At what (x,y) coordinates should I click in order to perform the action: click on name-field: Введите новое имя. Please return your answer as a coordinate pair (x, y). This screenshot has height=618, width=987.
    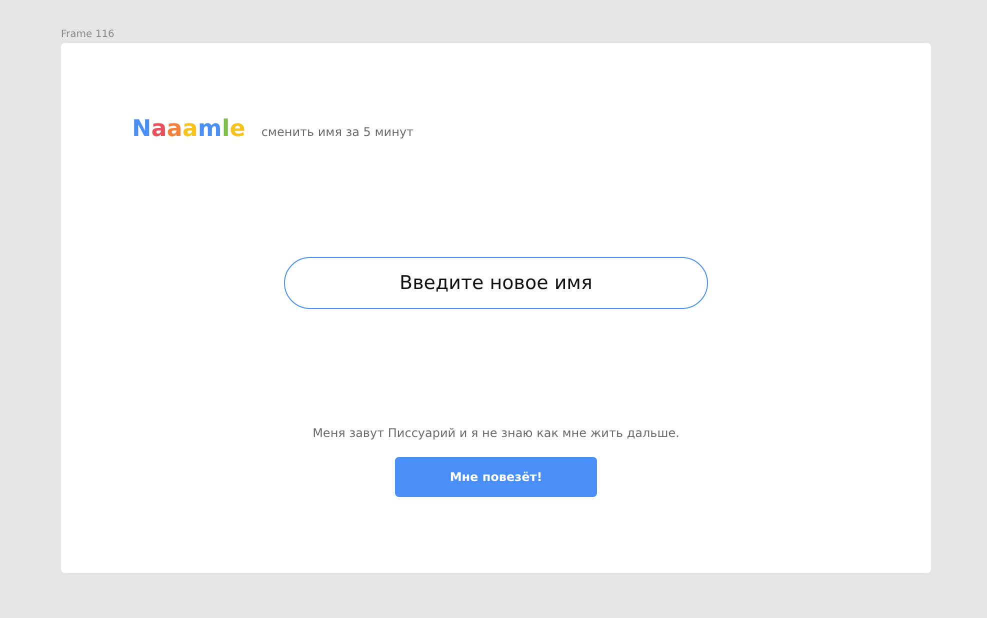
    Looking at the image, I should click on (496, 283).